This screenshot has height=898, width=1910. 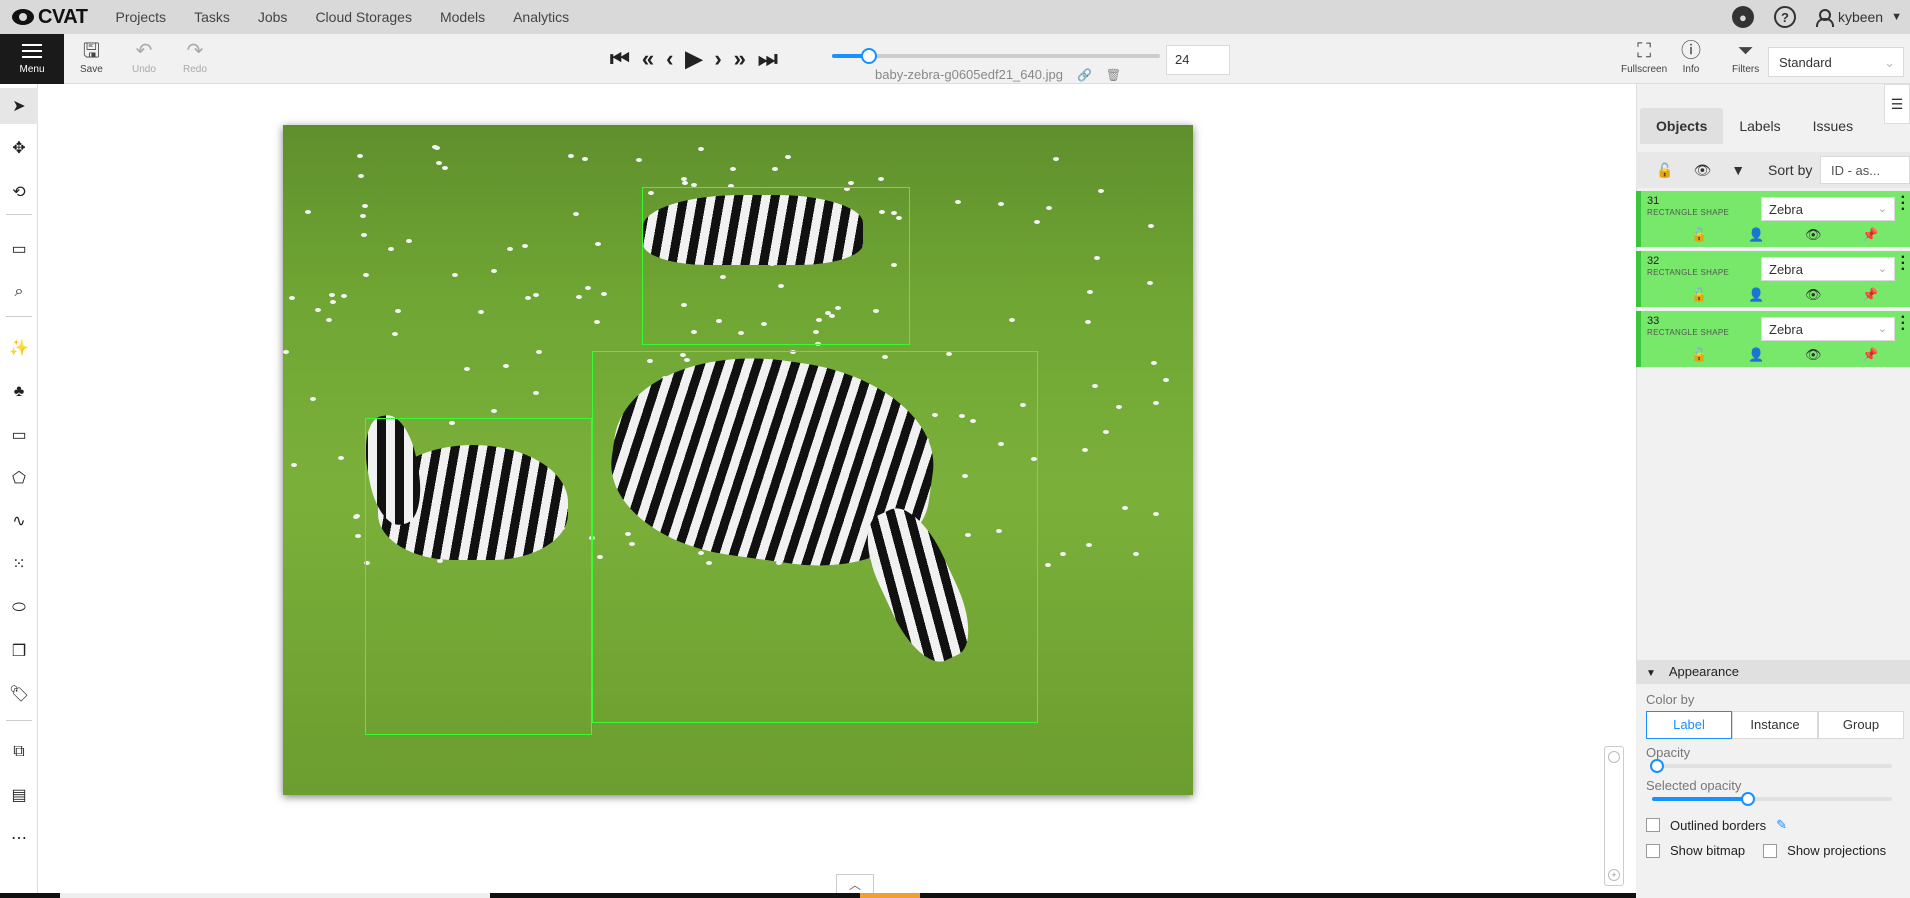 What do you see at coordinates (1861, 725) in the screenshot?
I see `color-by-group-option: Group` at bounding box center [1861, 725].